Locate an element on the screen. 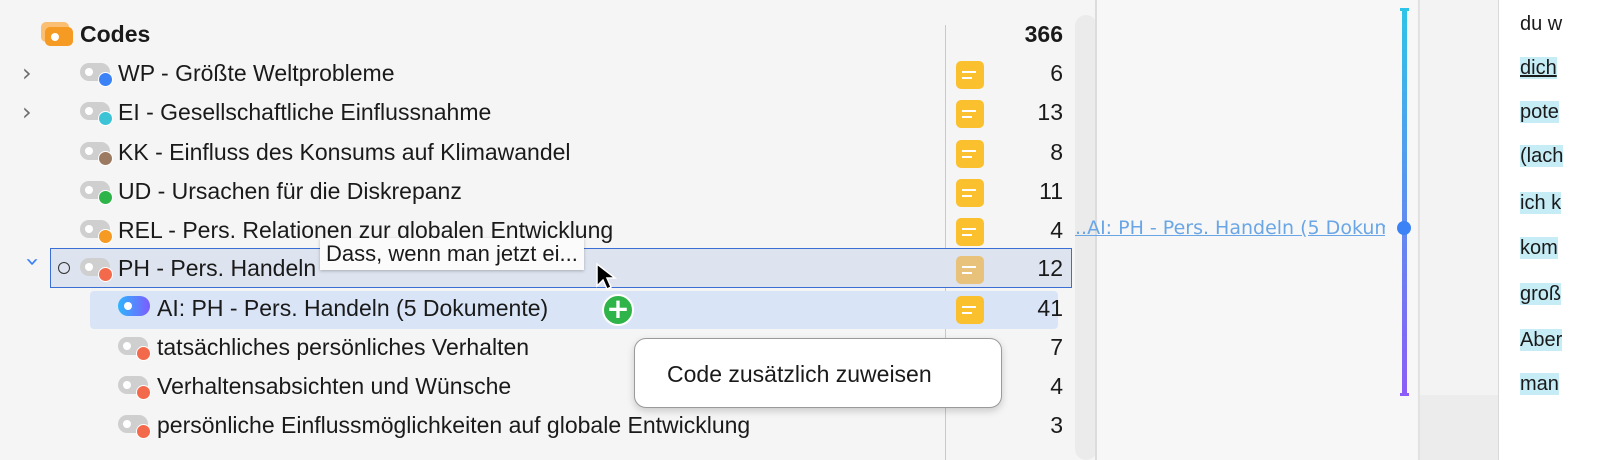 The height and width of the screenshot is (460, 1605). document-line: pote is located at coordinates (1539, 112).